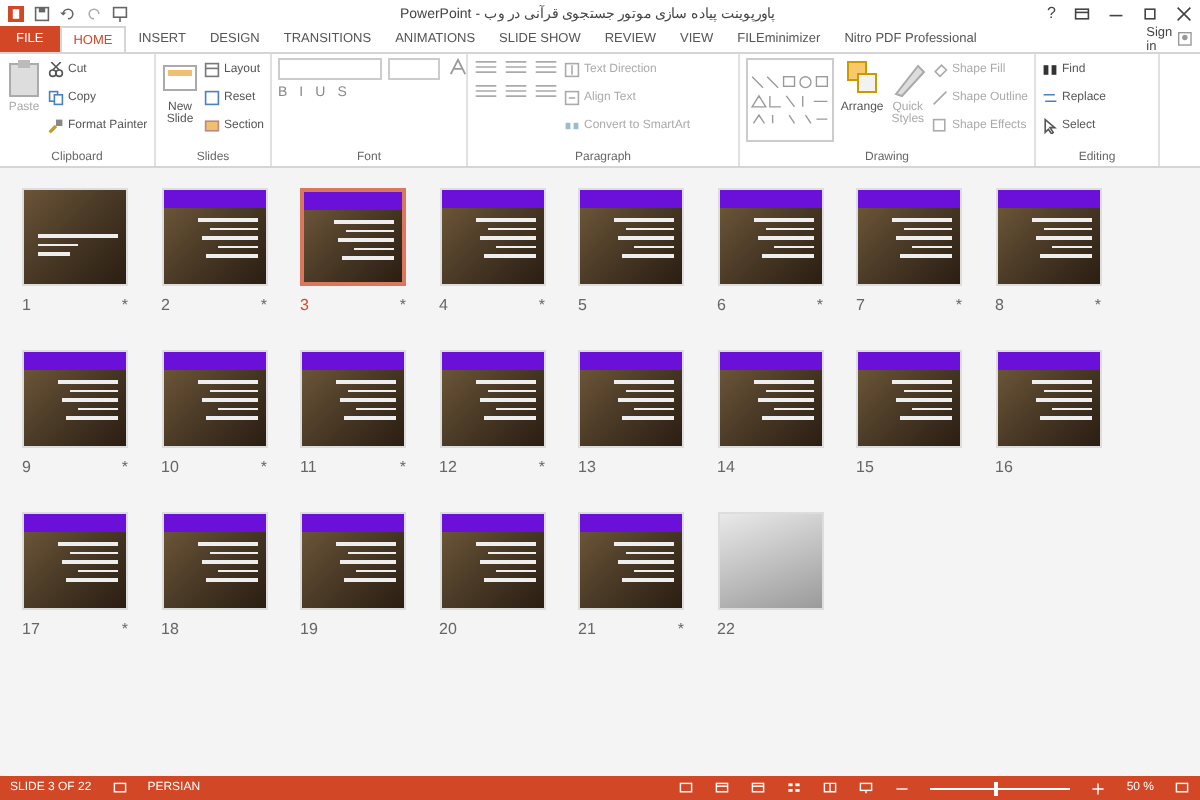  I want to click on normal-view-icon, so click(758, 788).